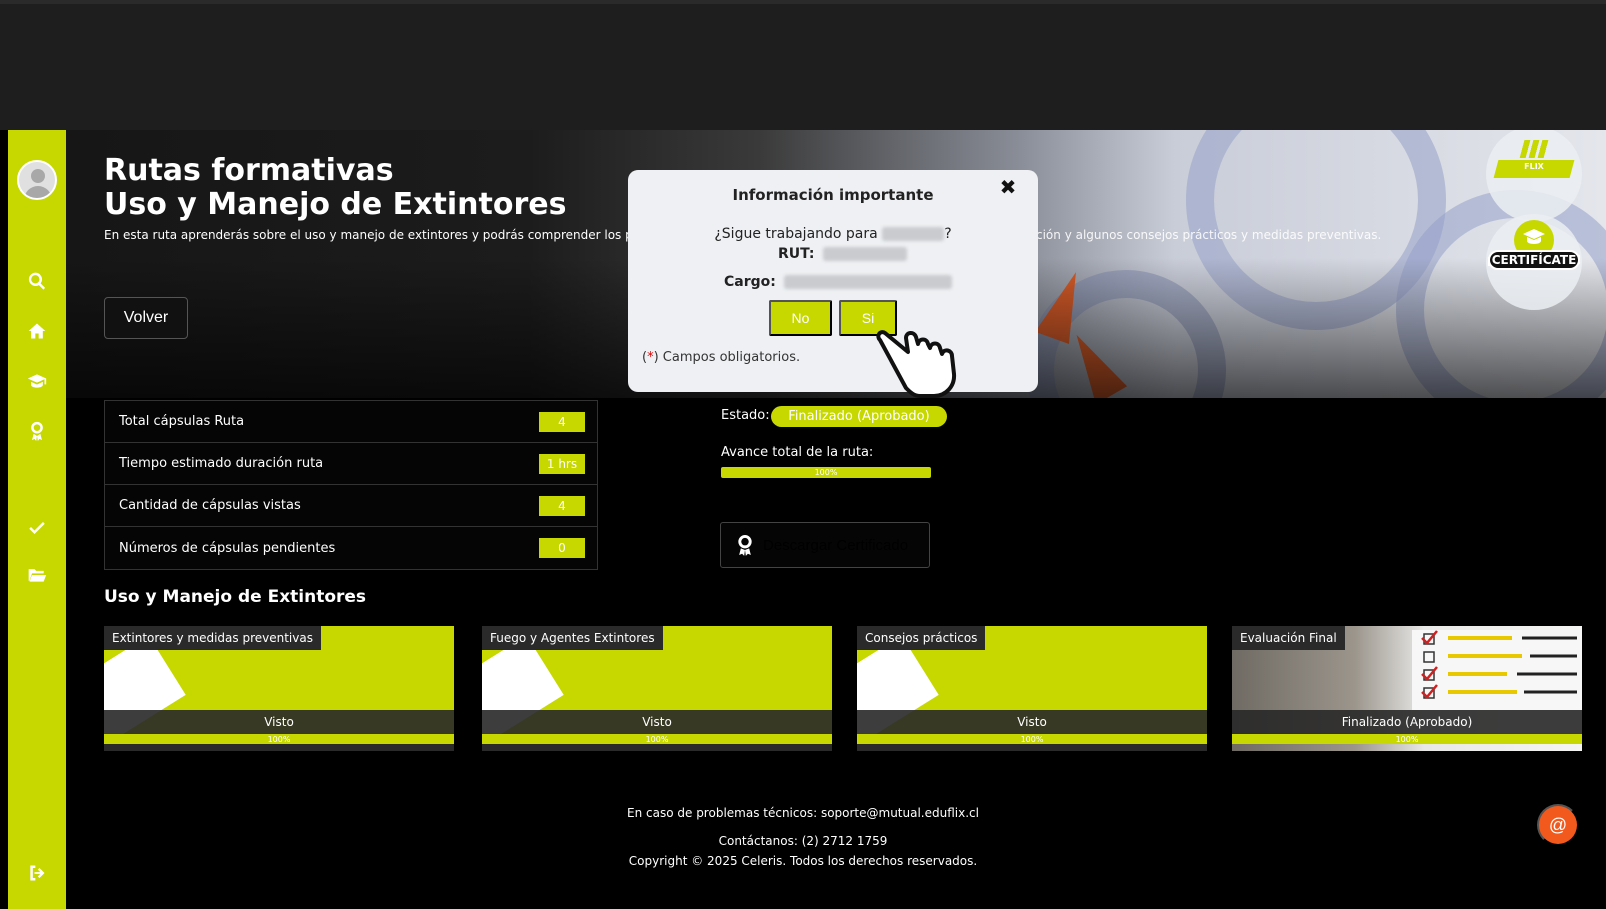 The width and height of the screenshot is (1606, 909). I want to click on download-certificate-button: Descargar Certificado, so click(825, 545).